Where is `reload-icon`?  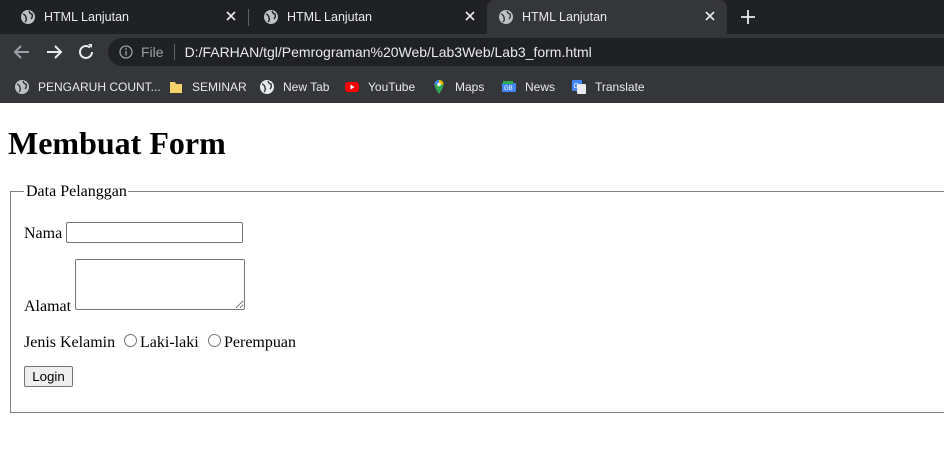 reload-icon is located at coordinates (86, 52).